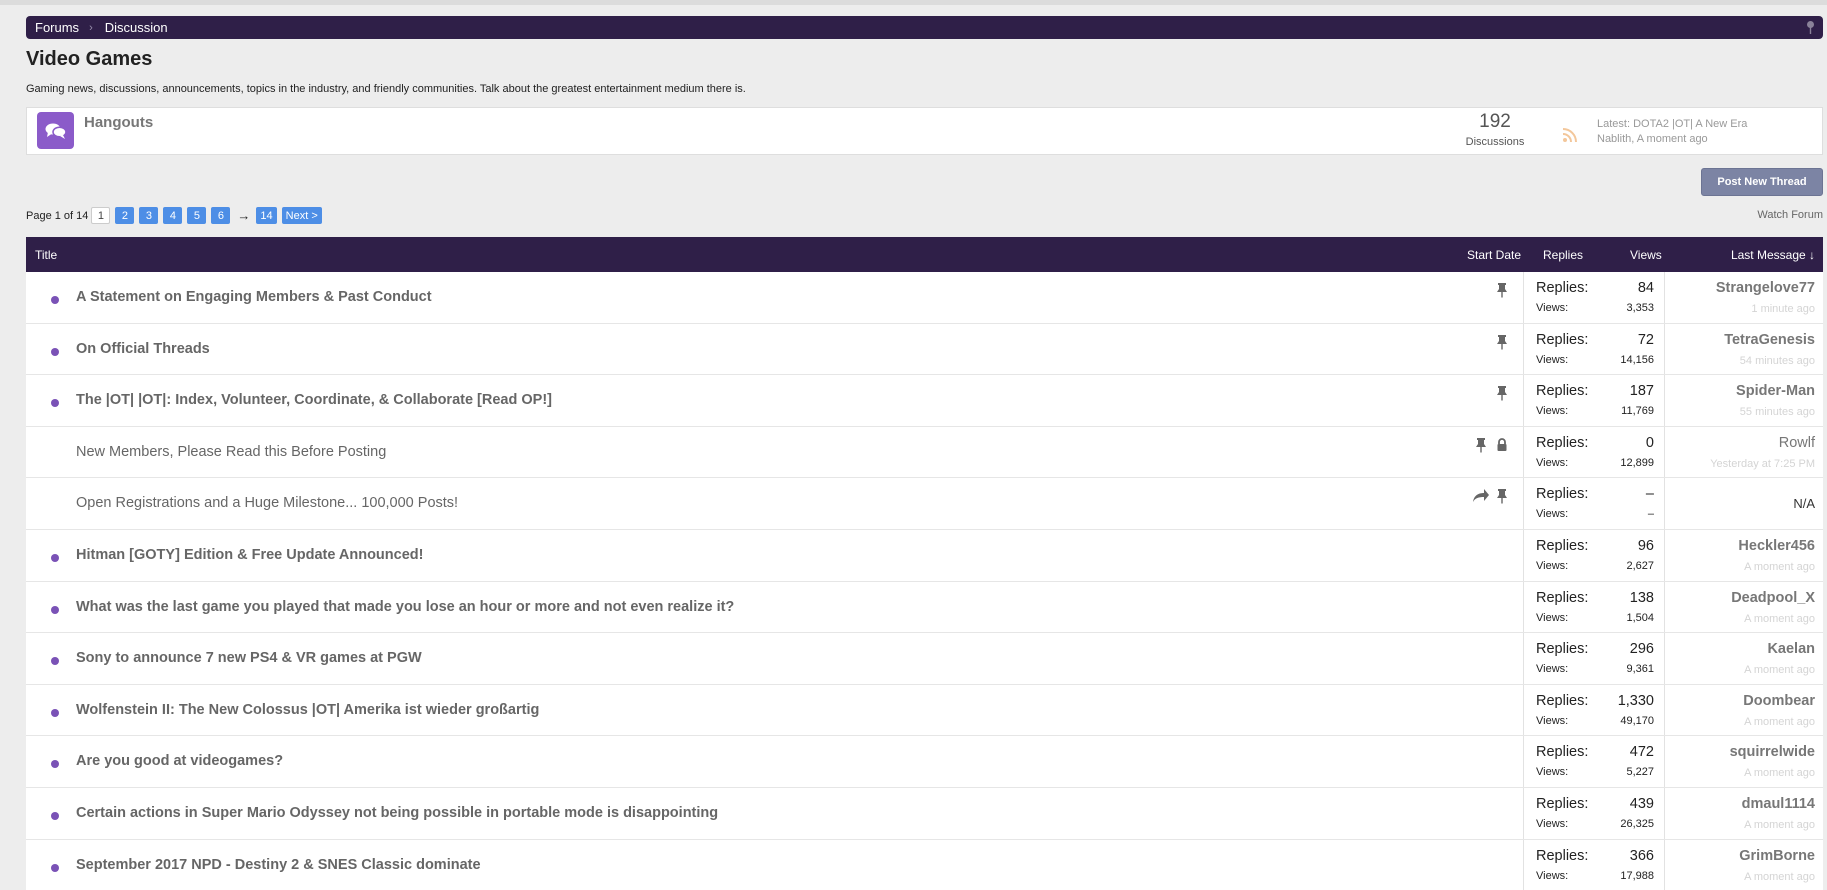  Describe the element at coordinates (1637, 462) in the screenshot. I see `views-count: 12,899` at that location.